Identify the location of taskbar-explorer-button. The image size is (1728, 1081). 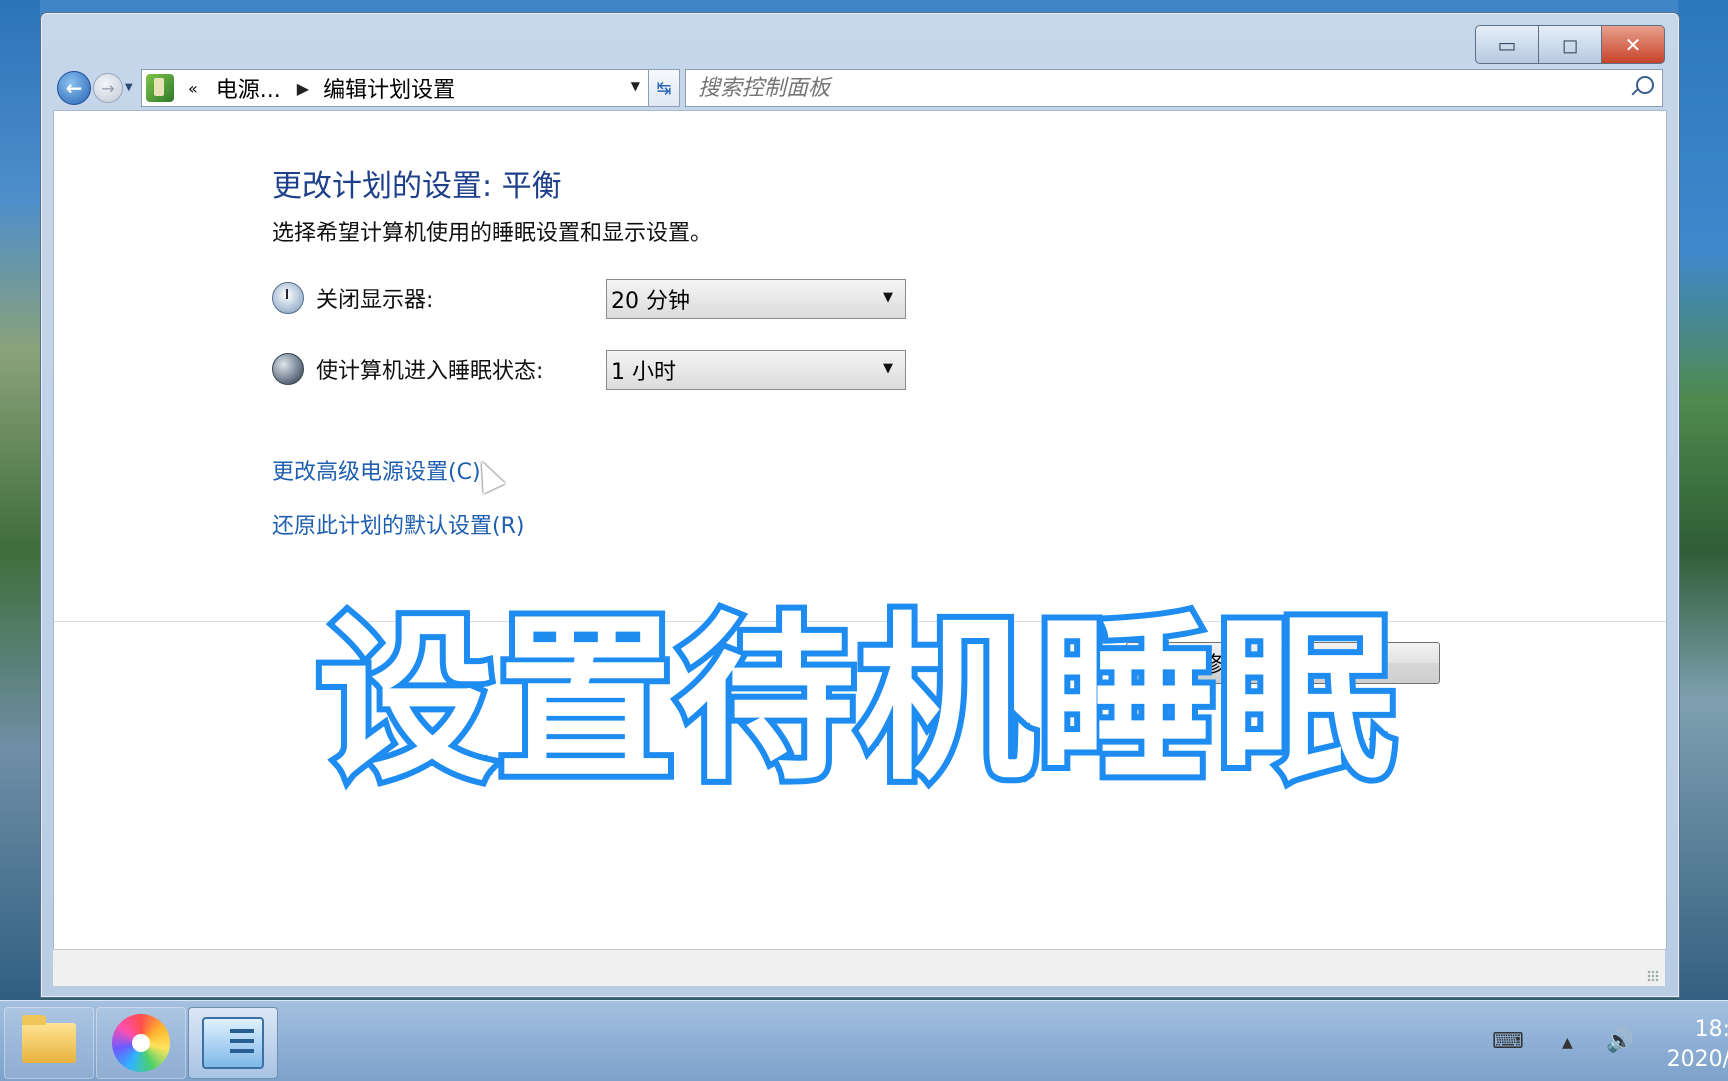
(49, 1043).